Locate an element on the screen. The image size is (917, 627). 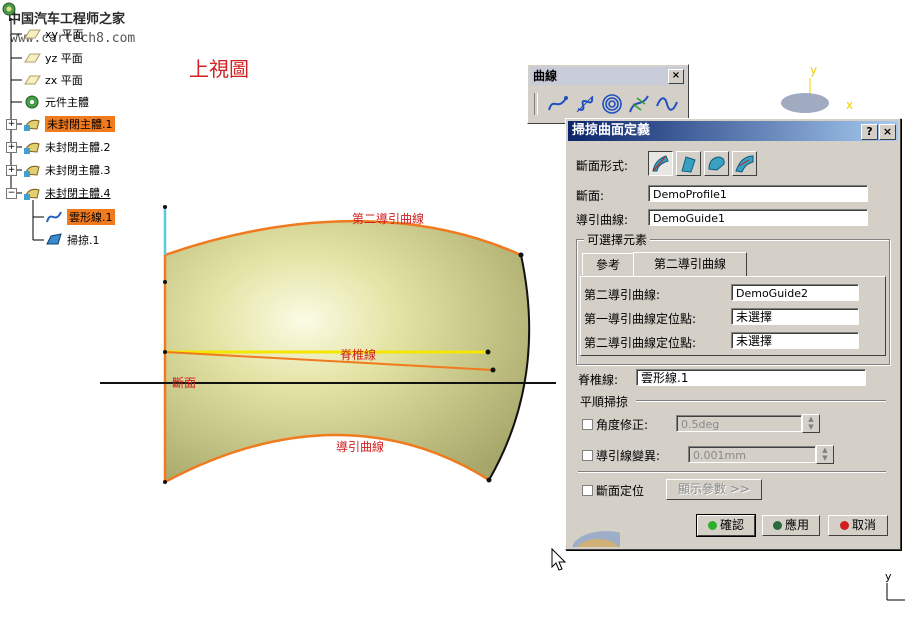
profile-positioning-label: 斷面定位 is located at coordinates (620, 491).